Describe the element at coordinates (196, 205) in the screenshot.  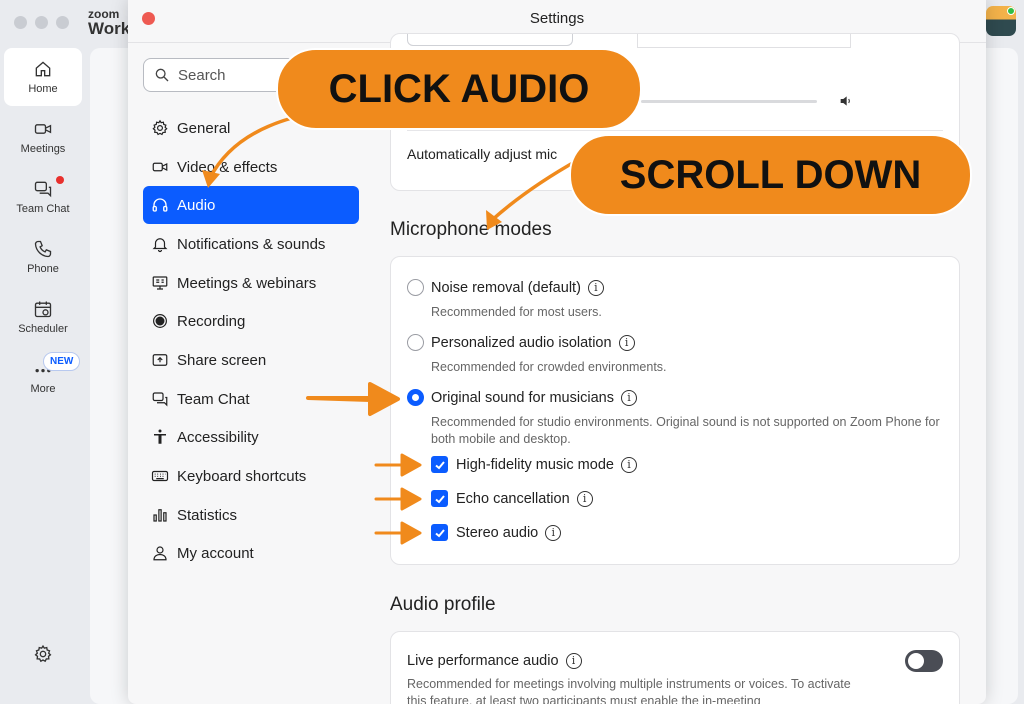
I see `nav-label: Audio` at that location.